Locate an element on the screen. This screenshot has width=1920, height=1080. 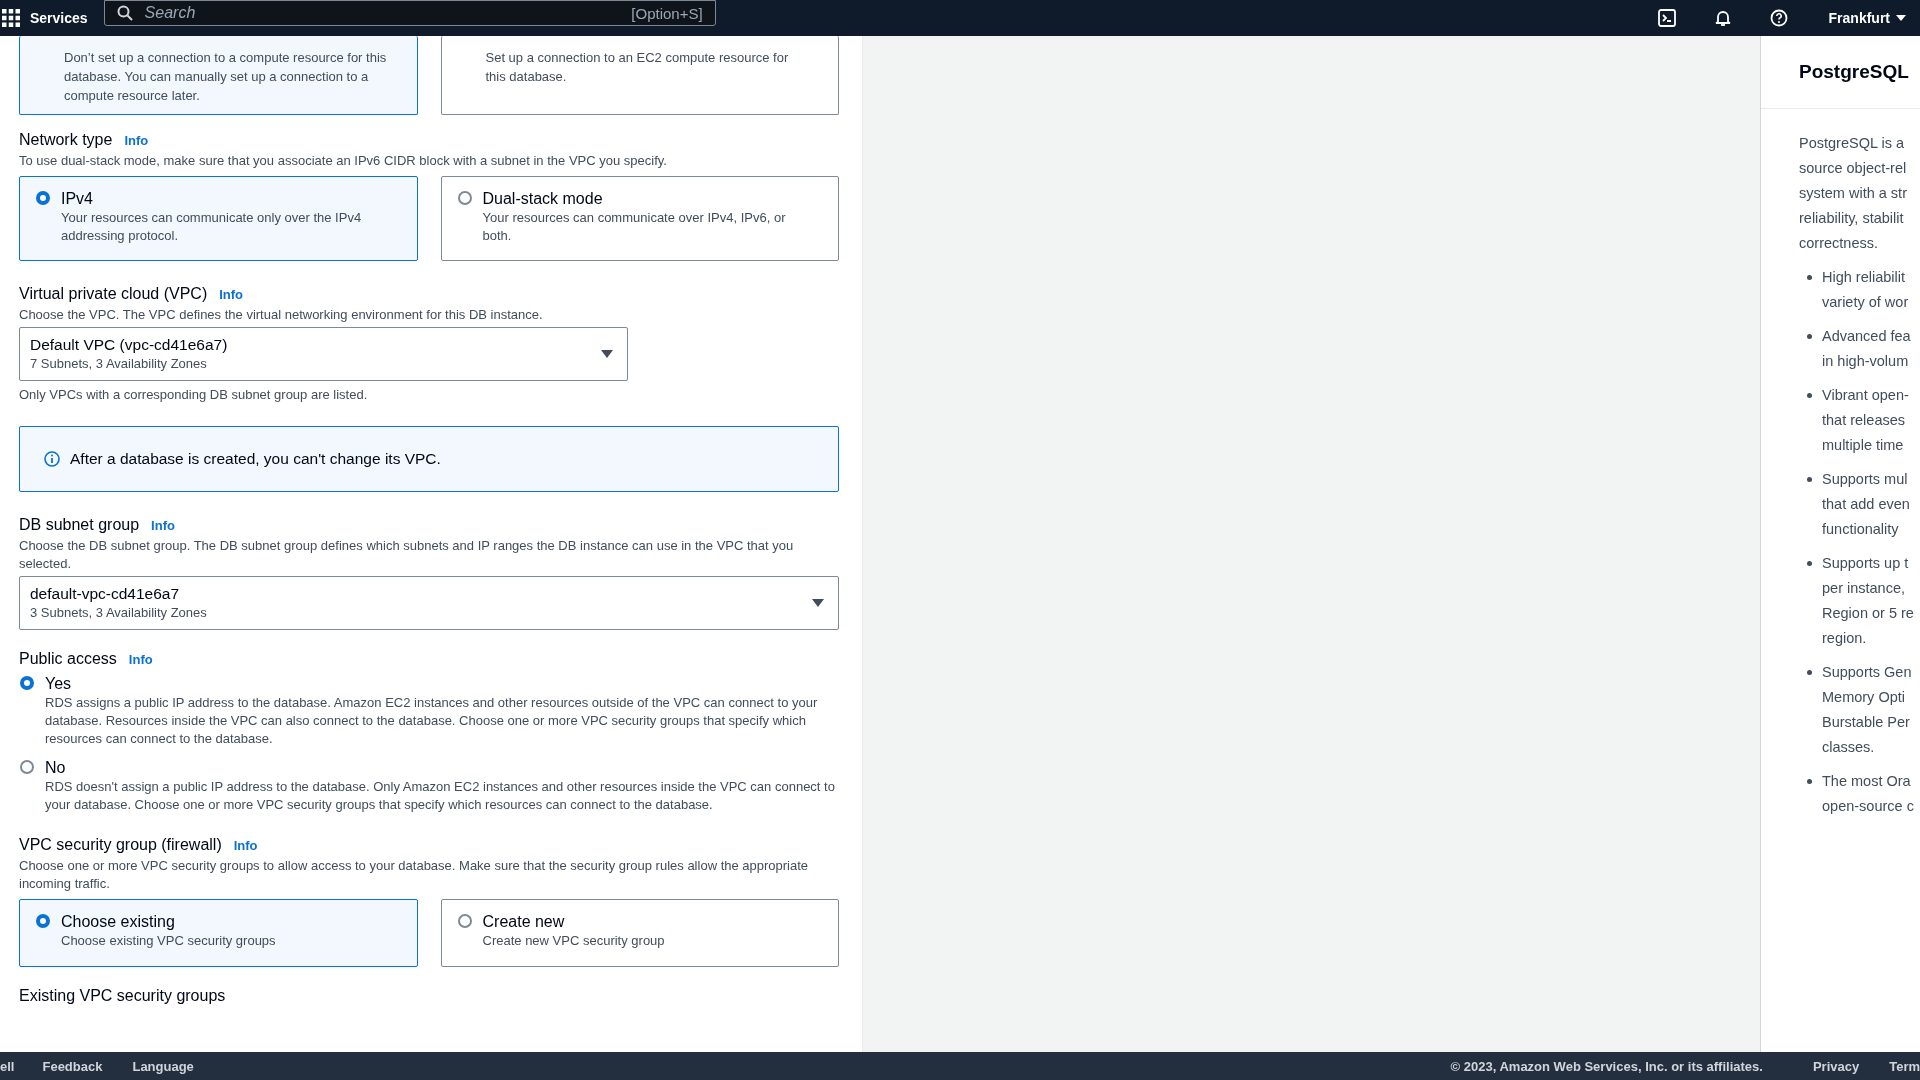
option-description: Your resources can communicate over IPv4, IPv6, or both. is located at coordinates (634, 227).